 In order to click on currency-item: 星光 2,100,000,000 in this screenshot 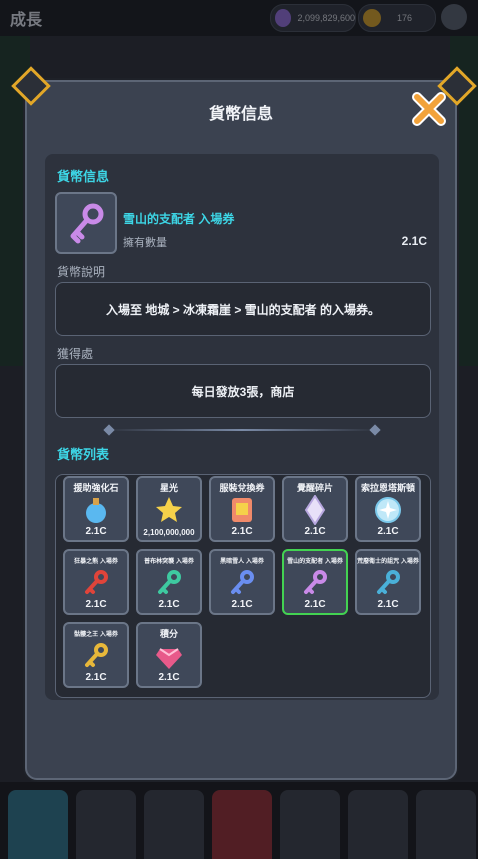, I will do `click(169, 509)`.